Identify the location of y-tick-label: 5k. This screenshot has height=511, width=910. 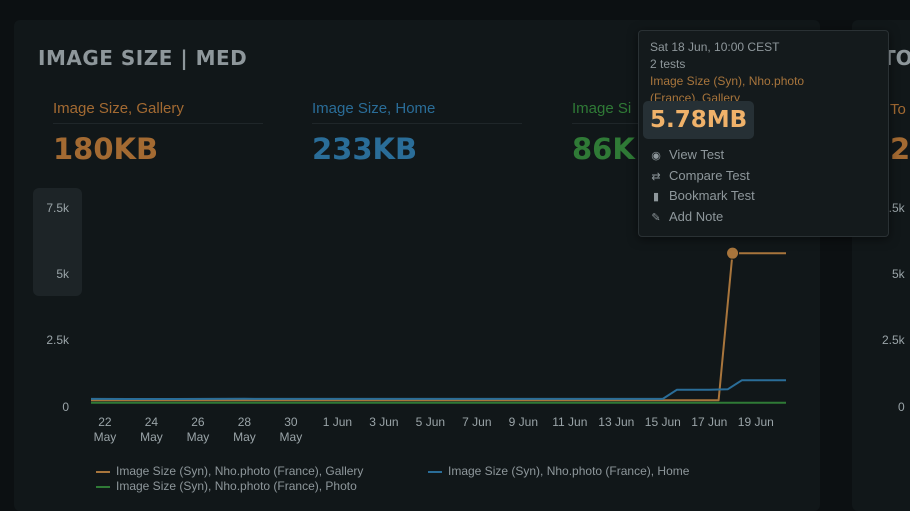
(898, 274).